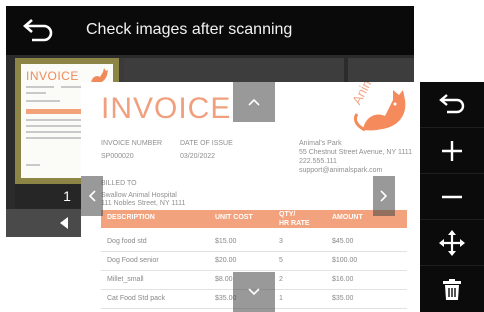 This screenshot has width=484, height=312. Describe the element at coordinates (281, 298) in the screenshot. I see `row-qty: 1` at that location.